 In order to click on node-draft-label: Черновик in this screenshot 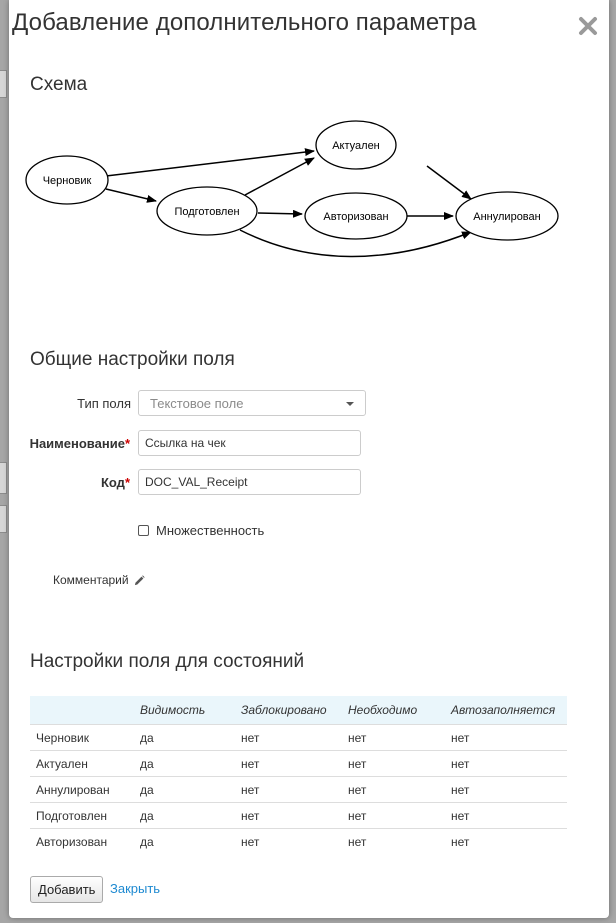, I will do `click(67, 181)`.